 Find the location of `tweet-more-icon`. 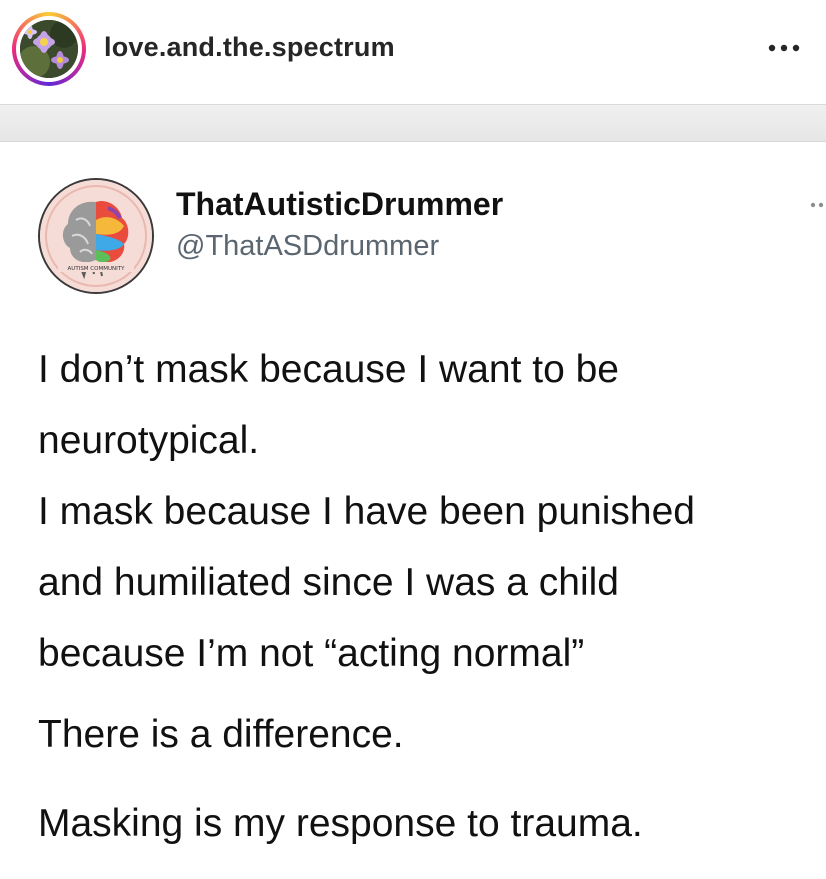

tweet-more-icon is located at coordinates (816, 204).